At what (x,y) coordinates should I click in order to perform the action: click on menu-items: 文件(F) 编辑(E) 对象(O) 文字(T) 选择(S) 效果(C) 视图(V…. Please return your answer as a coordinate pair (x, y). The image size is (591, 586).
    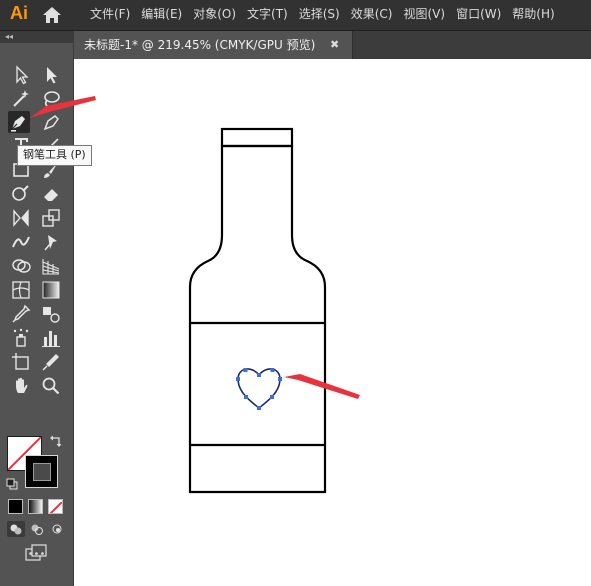
    Looking at the image, I should click on (328, 15).